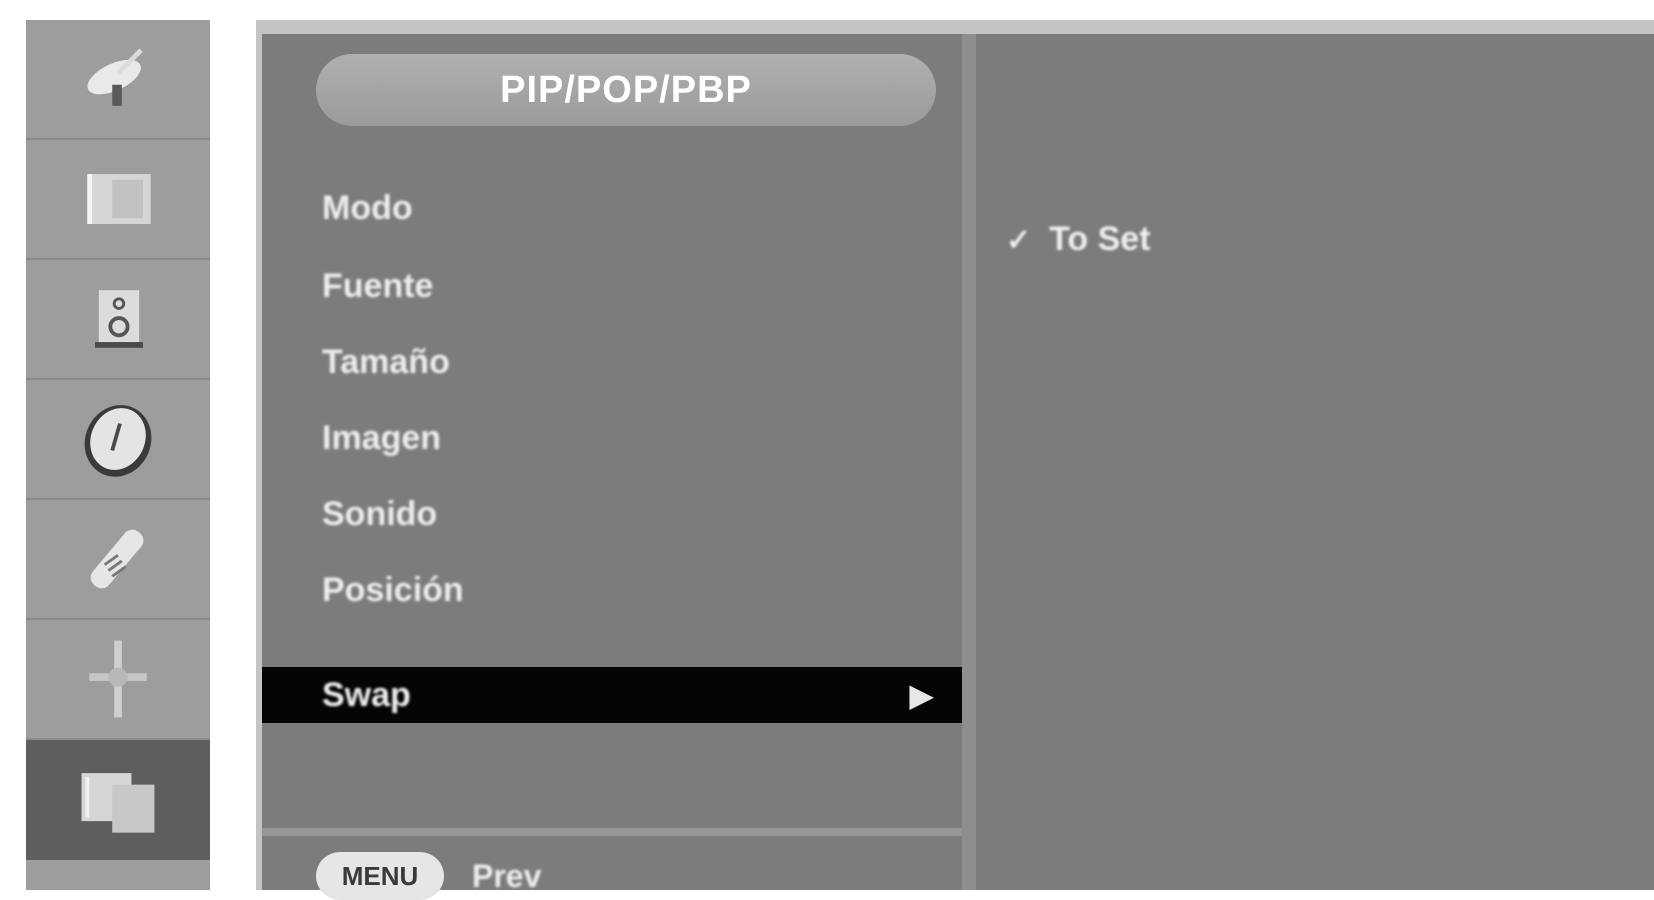 The image size is (1654, 900). I want to click on menu-title: PIP/POP/PBP, so click(626, 90).